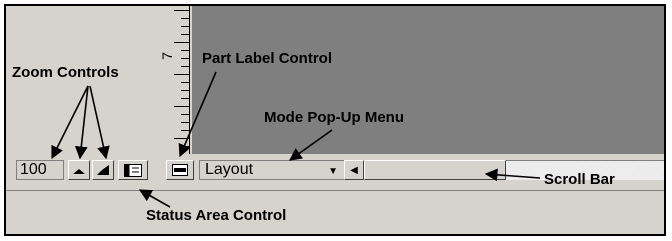 Image resolution: width=672 pixels, height=241 pixels. Describe the element at coordinates (197, 114) in the screenshot. I see `part-label-arrow` at that location.